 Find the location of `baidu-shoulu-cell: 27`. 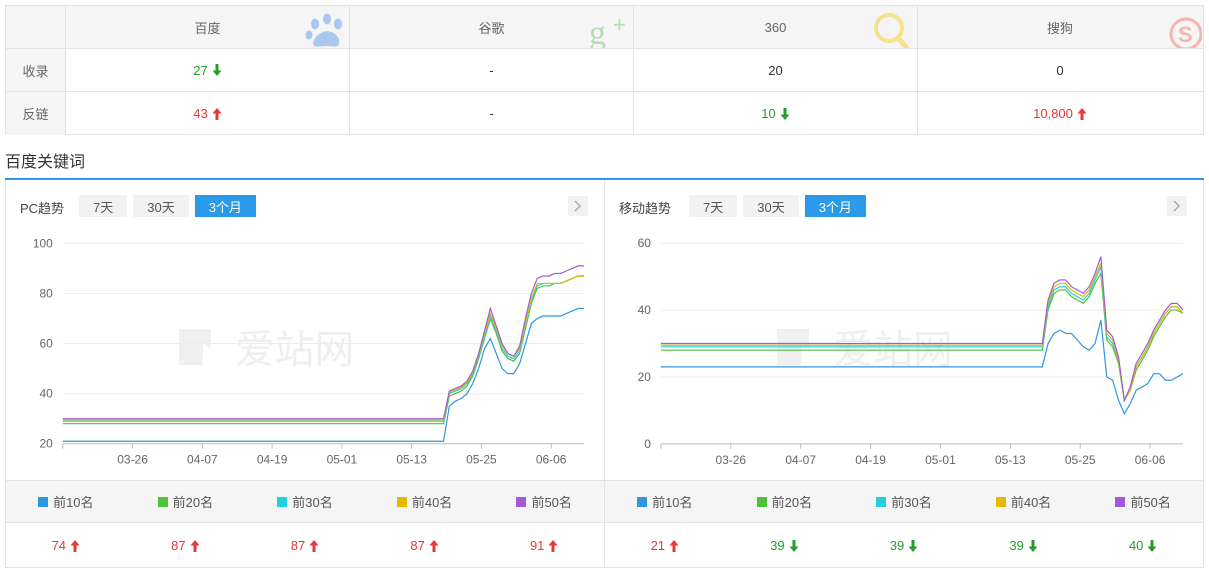

baidu-shoulu-cell: 27 is located at coordinates (208, 70).